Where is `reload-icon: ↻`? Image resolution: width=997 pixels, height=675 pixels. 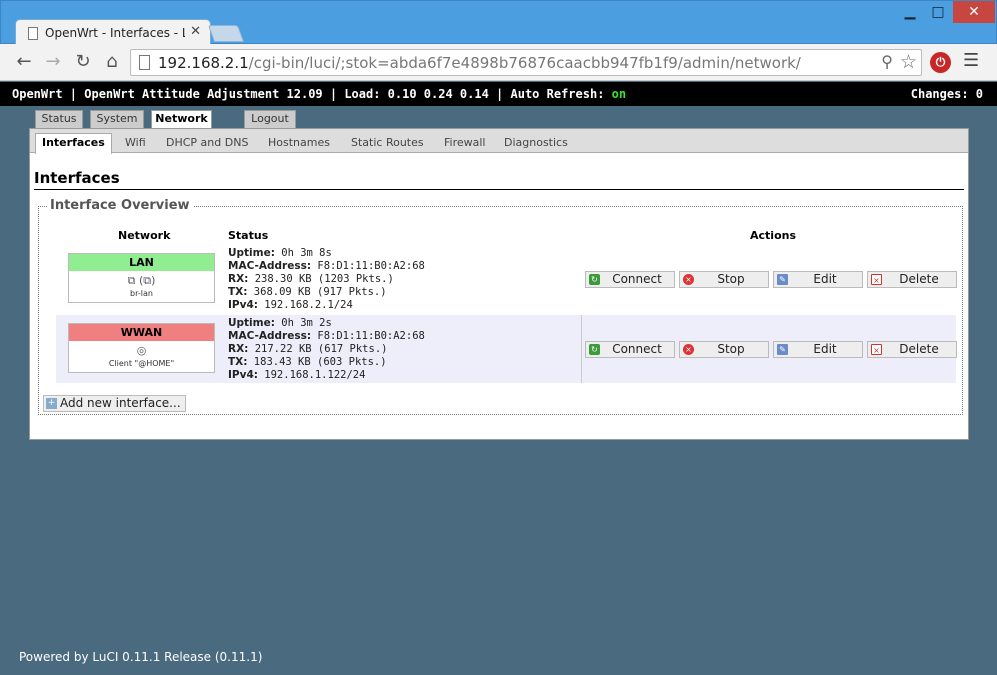 reload-icon: ↻ is located at coordinates (83, 62).